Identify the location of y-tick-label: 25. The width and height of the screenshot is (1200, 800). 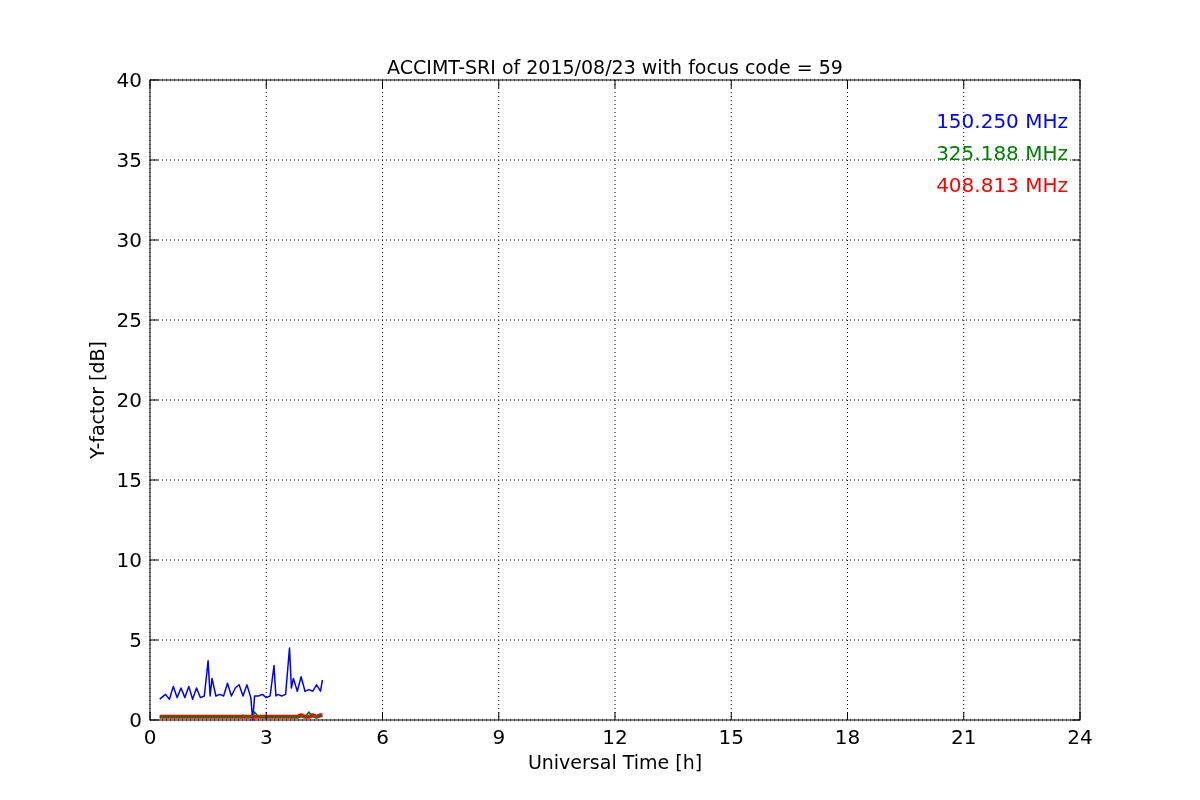
(129, 320).